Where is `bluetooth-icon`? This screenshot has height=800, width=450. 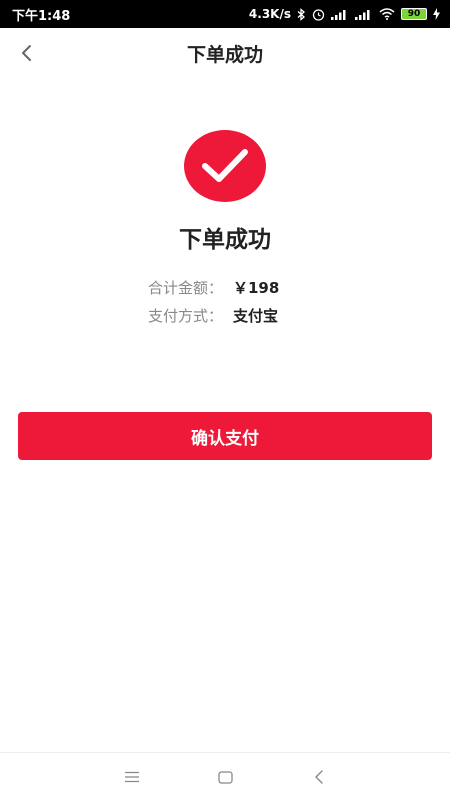 bluetooth-icon is located at coordinates (301, 14).